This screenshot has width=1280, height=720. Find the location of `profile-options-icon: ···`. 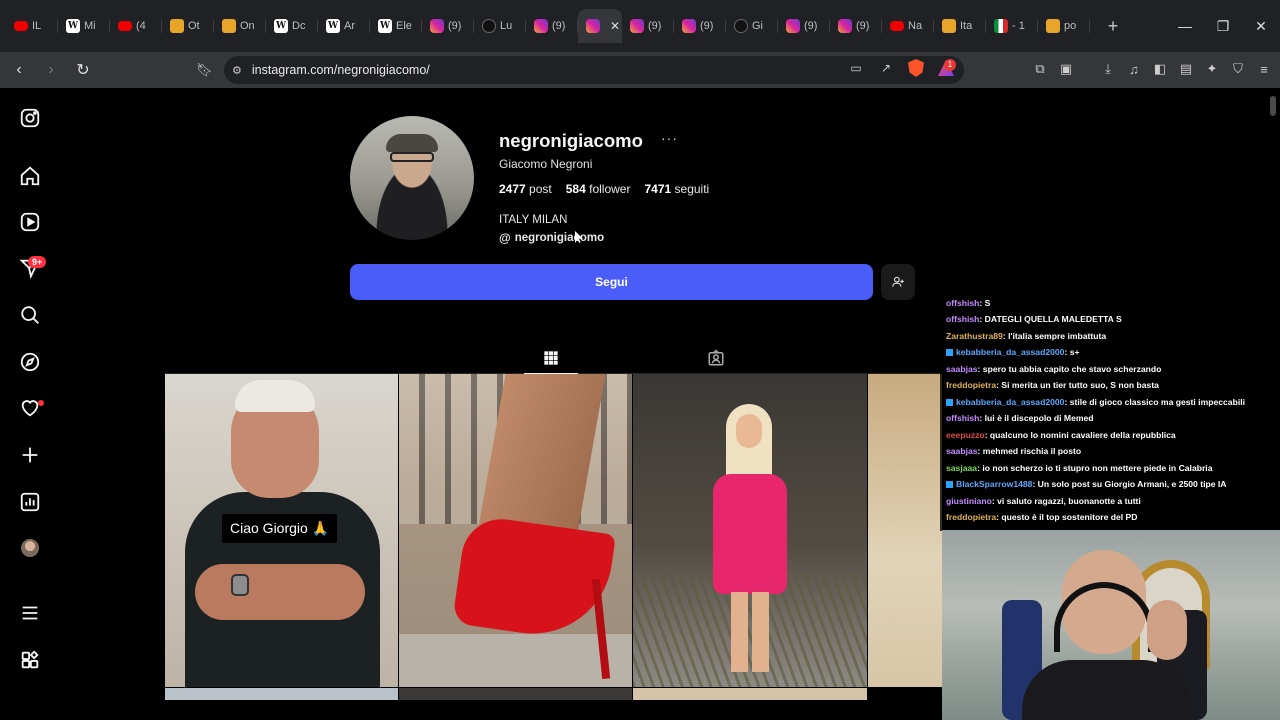

profile-options-icon: ··· is located at coordinates (669, 138).